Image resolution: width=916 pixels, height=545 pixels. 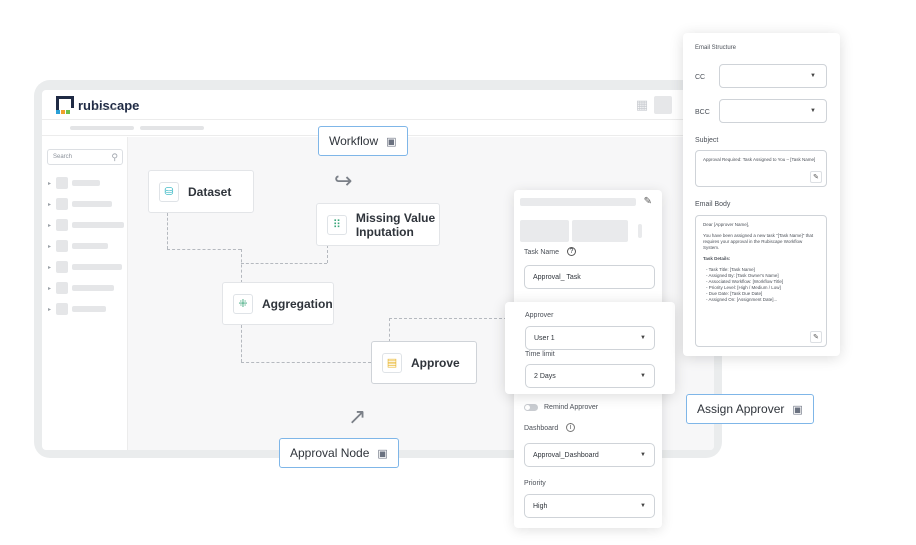 I want to click on email-greeting: Dear [Approver Name],, so click(x=726, y=224).